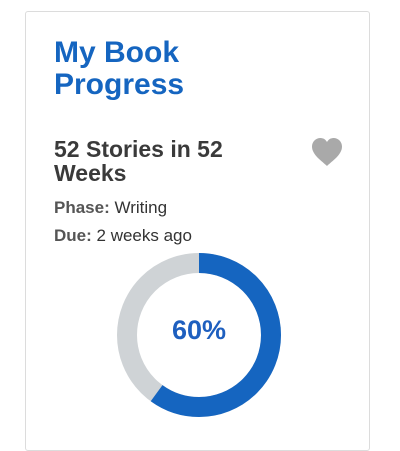  Describe the element at coordinates (144, 235) in the screenshot. I see `due-value: 2 weeks ago` at that location.